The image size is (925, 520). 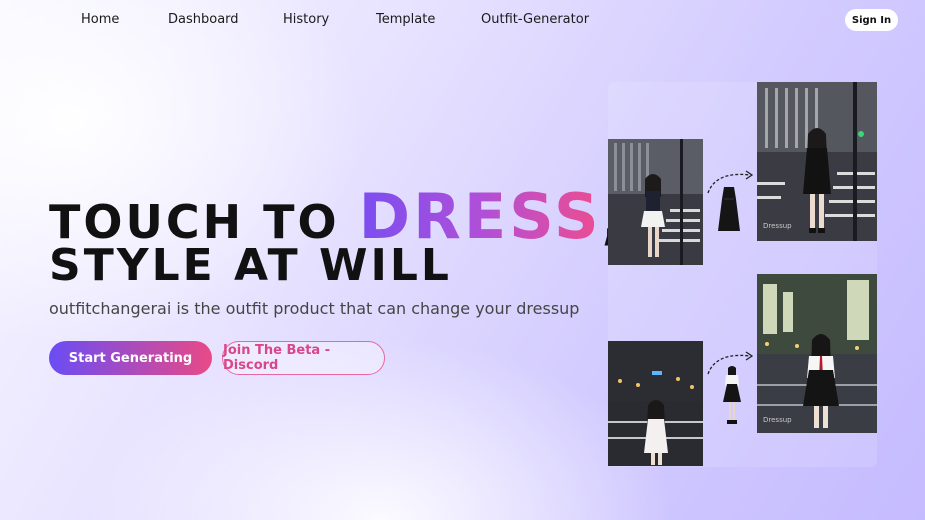 What do you see at coordinates (729, 209) in the screenshot?
I see `black-dress-icon` at bounding box center [729, 209].